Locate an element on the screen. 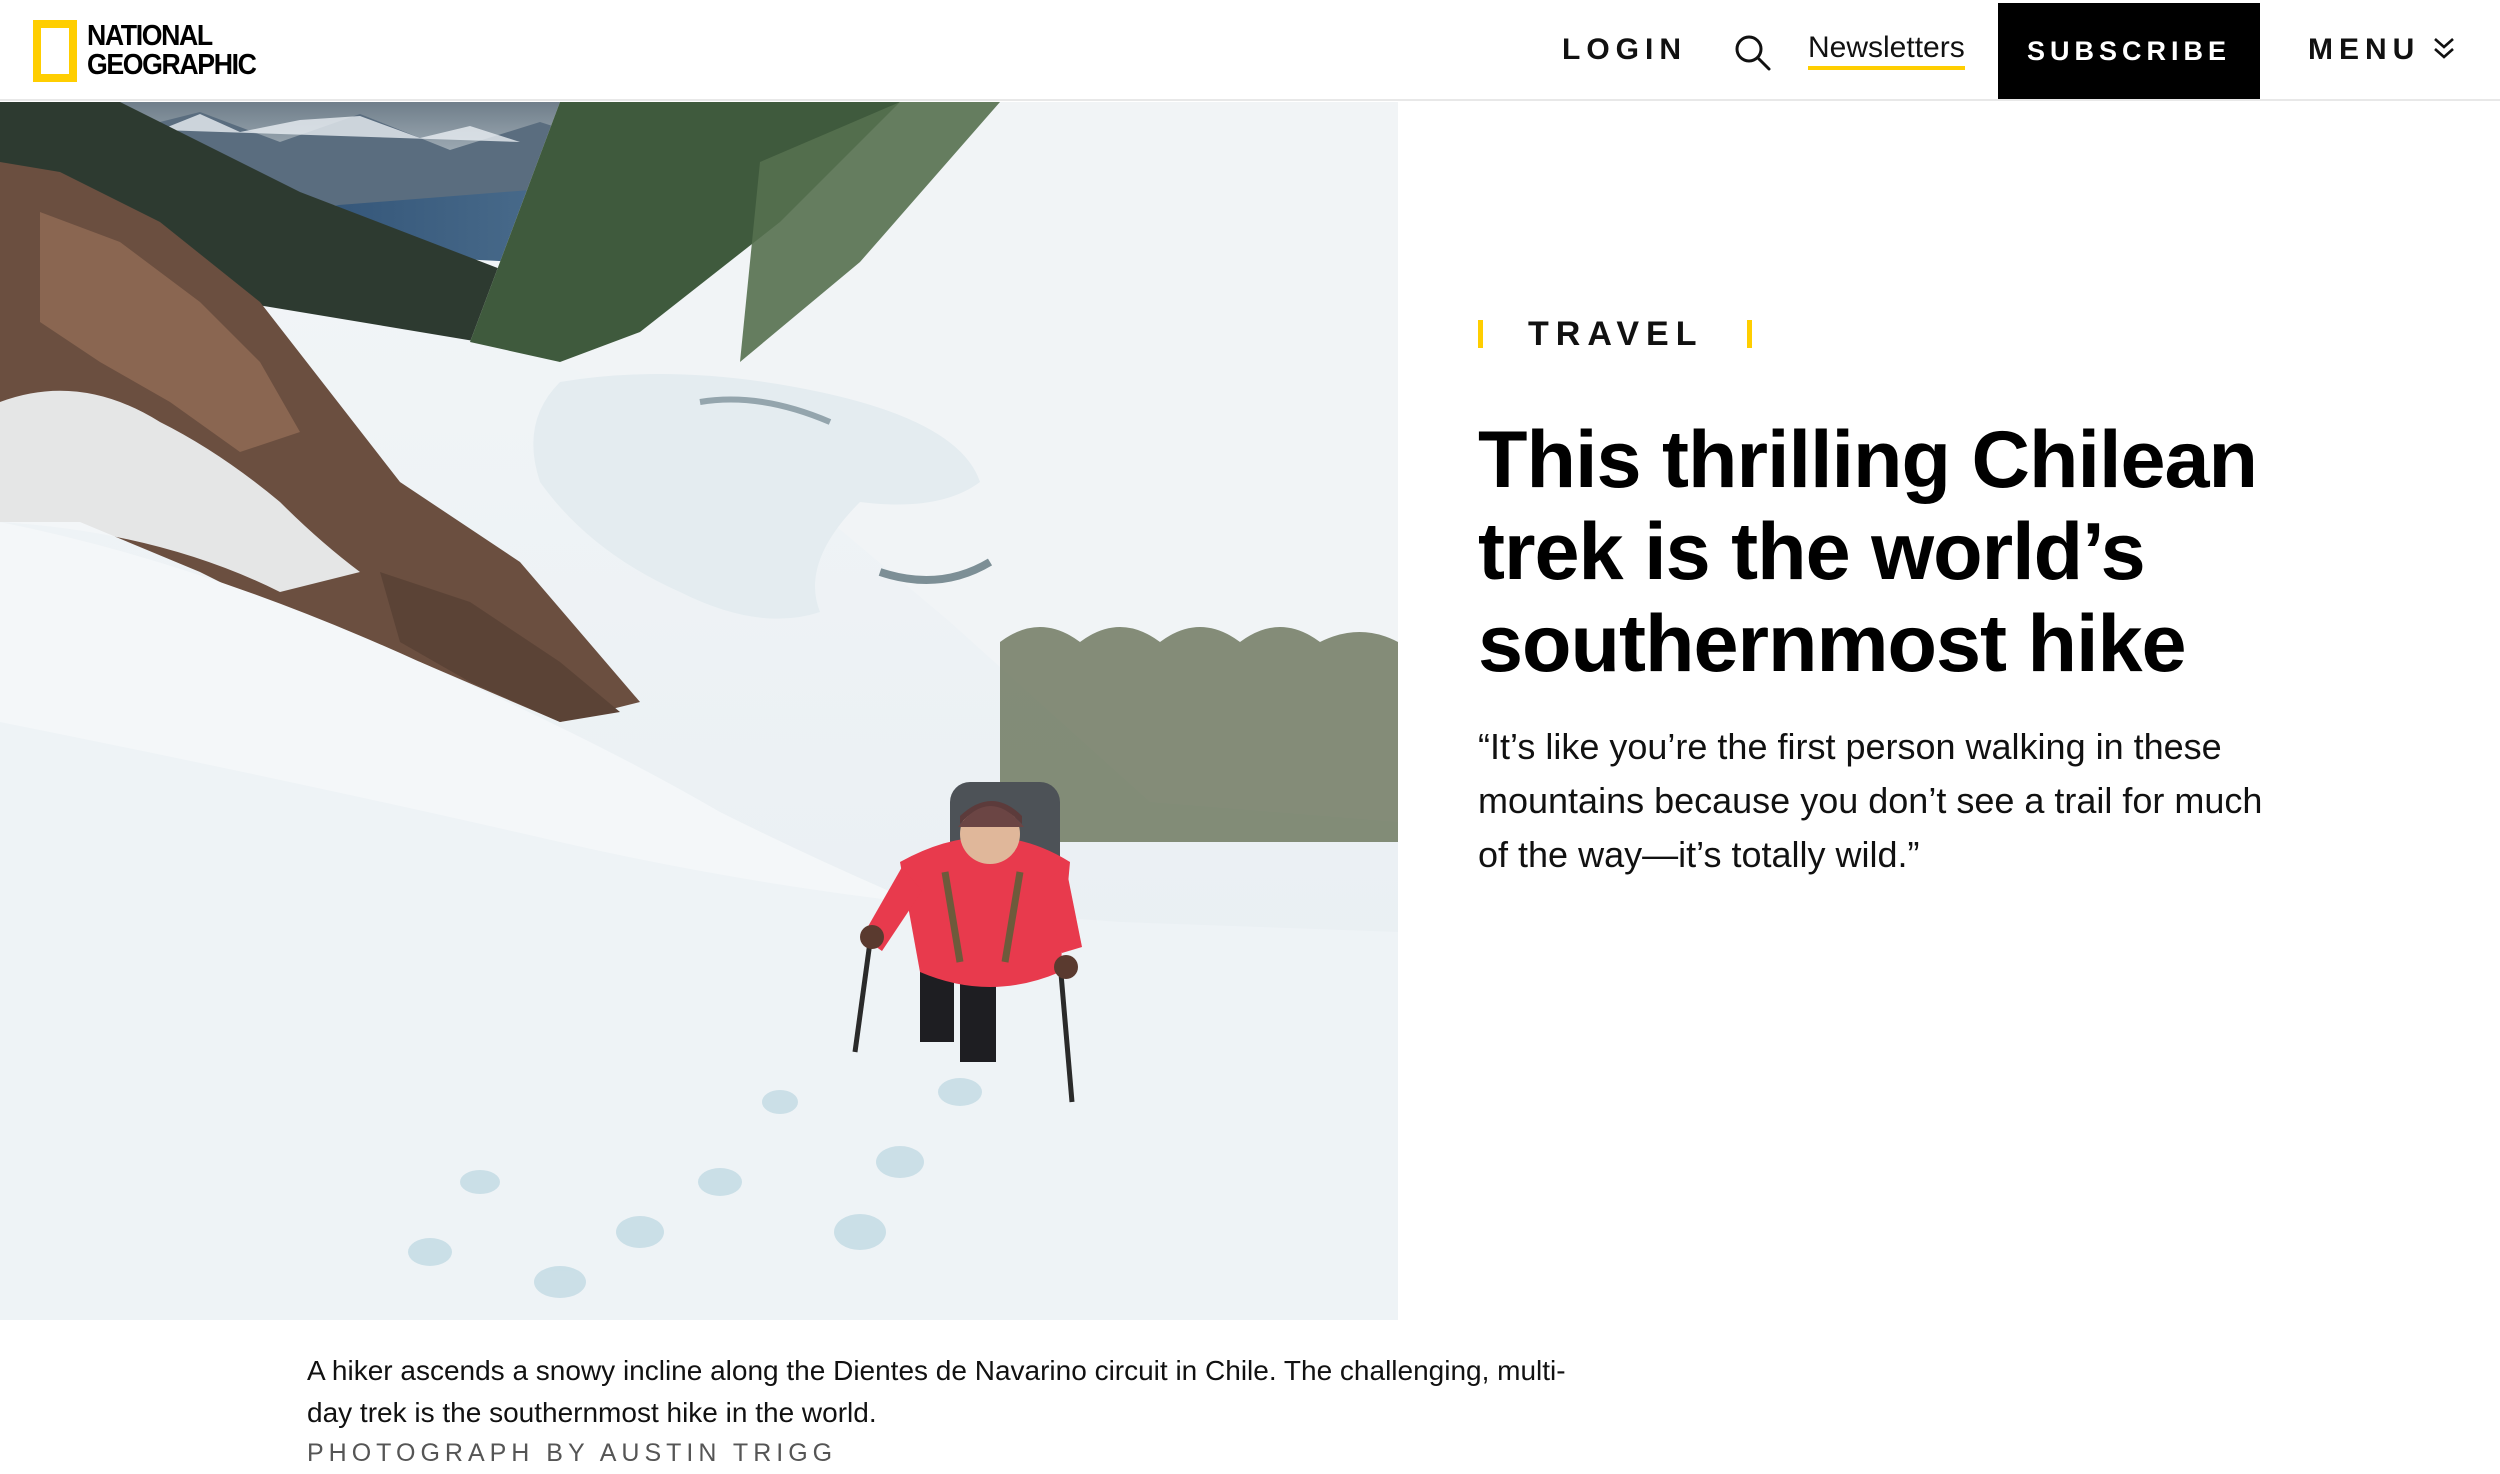 Image resolution: width=2500 pixels, height=1474 pixels. search-icon is located at coordinates (1753, 53).